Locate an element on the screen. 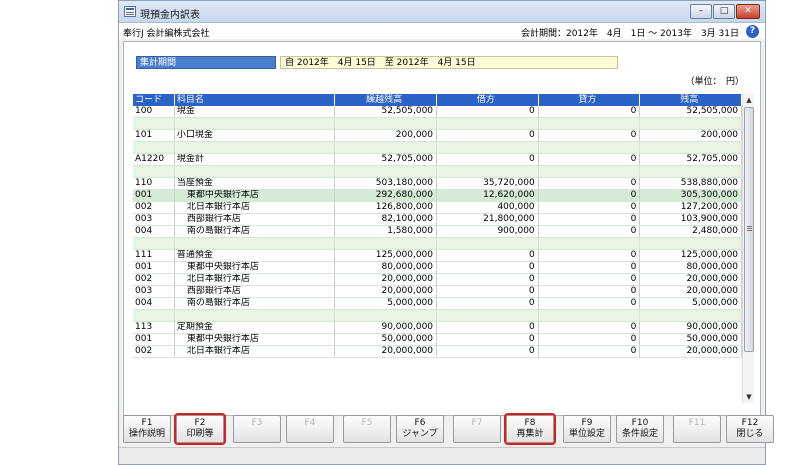  table-row: 003 西部銀行本店 20,000,000 0 0 20,000,000 is located at coordinates (437, 292).